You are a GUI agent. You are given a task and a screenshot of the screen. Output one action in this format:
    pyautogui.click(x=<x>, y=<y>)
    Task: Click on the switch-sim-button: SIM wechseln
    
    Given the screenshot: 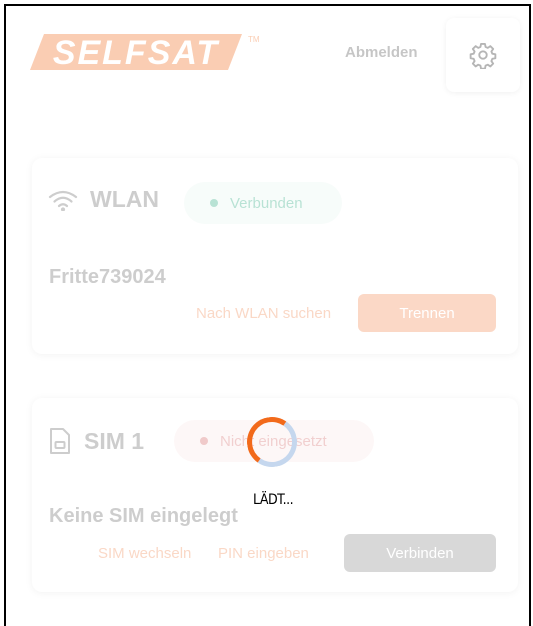 What is the action you would take?
    pyautogui.click(x=144, y=553)
    